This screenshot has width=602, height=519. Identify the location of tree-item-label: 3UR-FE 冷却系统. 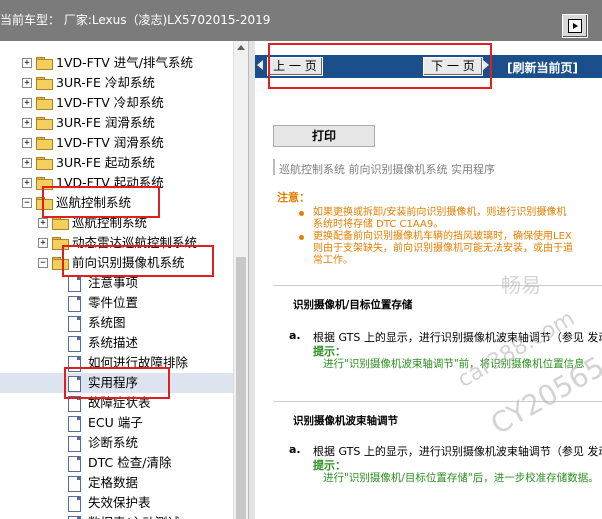
(105, 82).